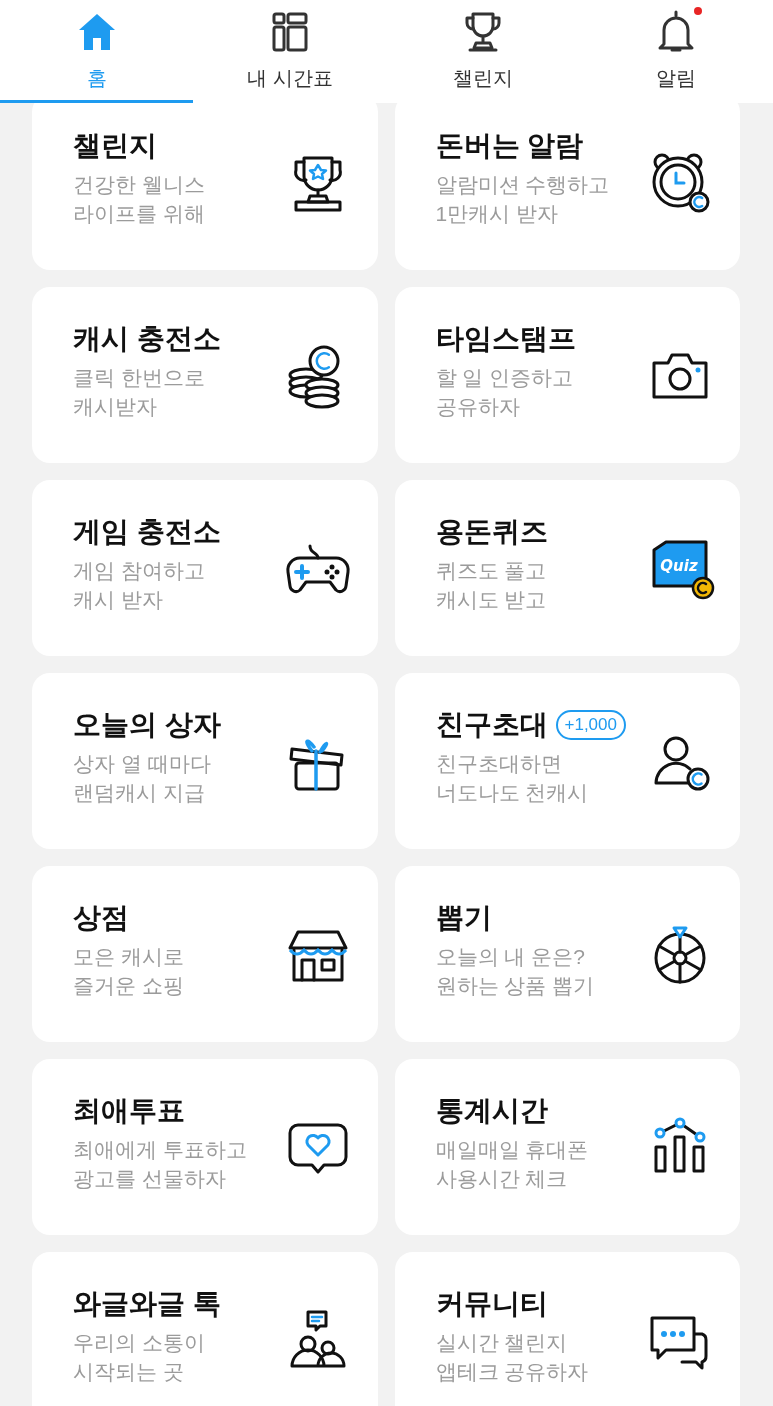 The image size is (773, 1406). What do you see at coordinates (463, 918) in the screenshot?
I see `card-title: 뽑기` at bounding box center [463, 918].